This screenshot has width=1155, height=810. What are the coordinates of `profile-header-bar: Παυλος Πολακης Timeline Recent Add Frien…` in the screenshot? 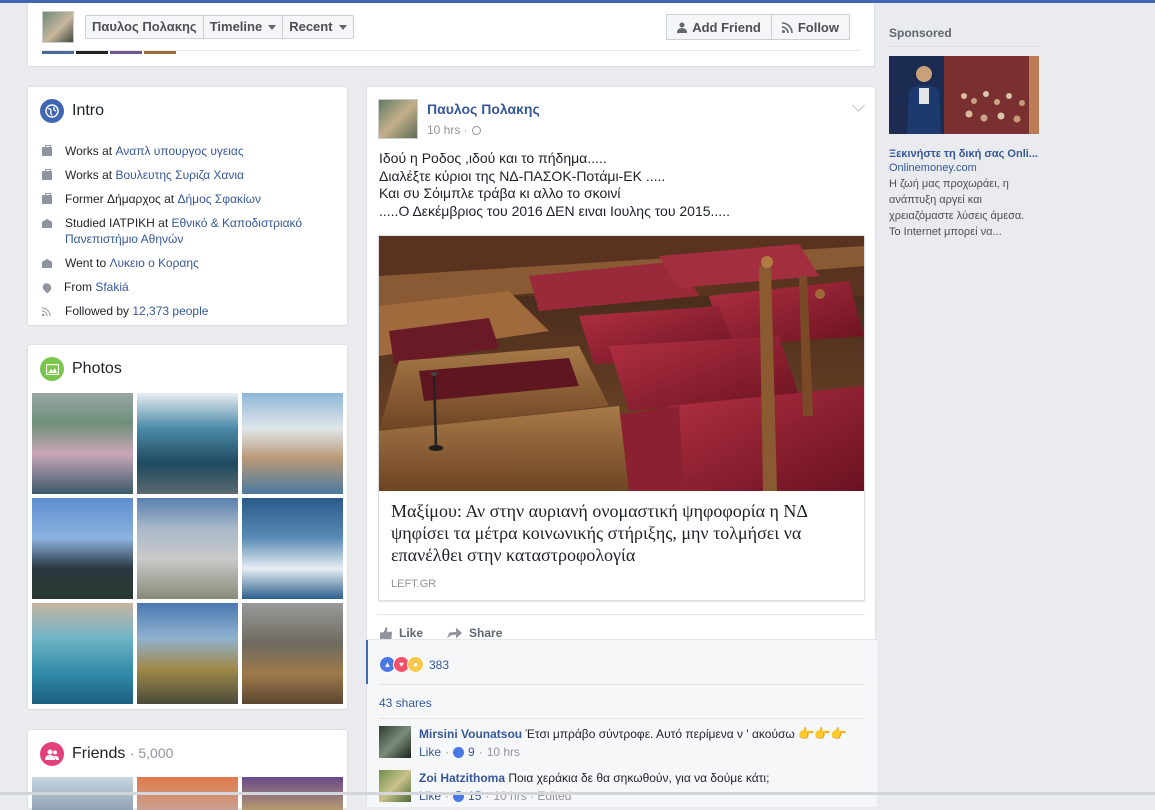 It's located at (451, 35).